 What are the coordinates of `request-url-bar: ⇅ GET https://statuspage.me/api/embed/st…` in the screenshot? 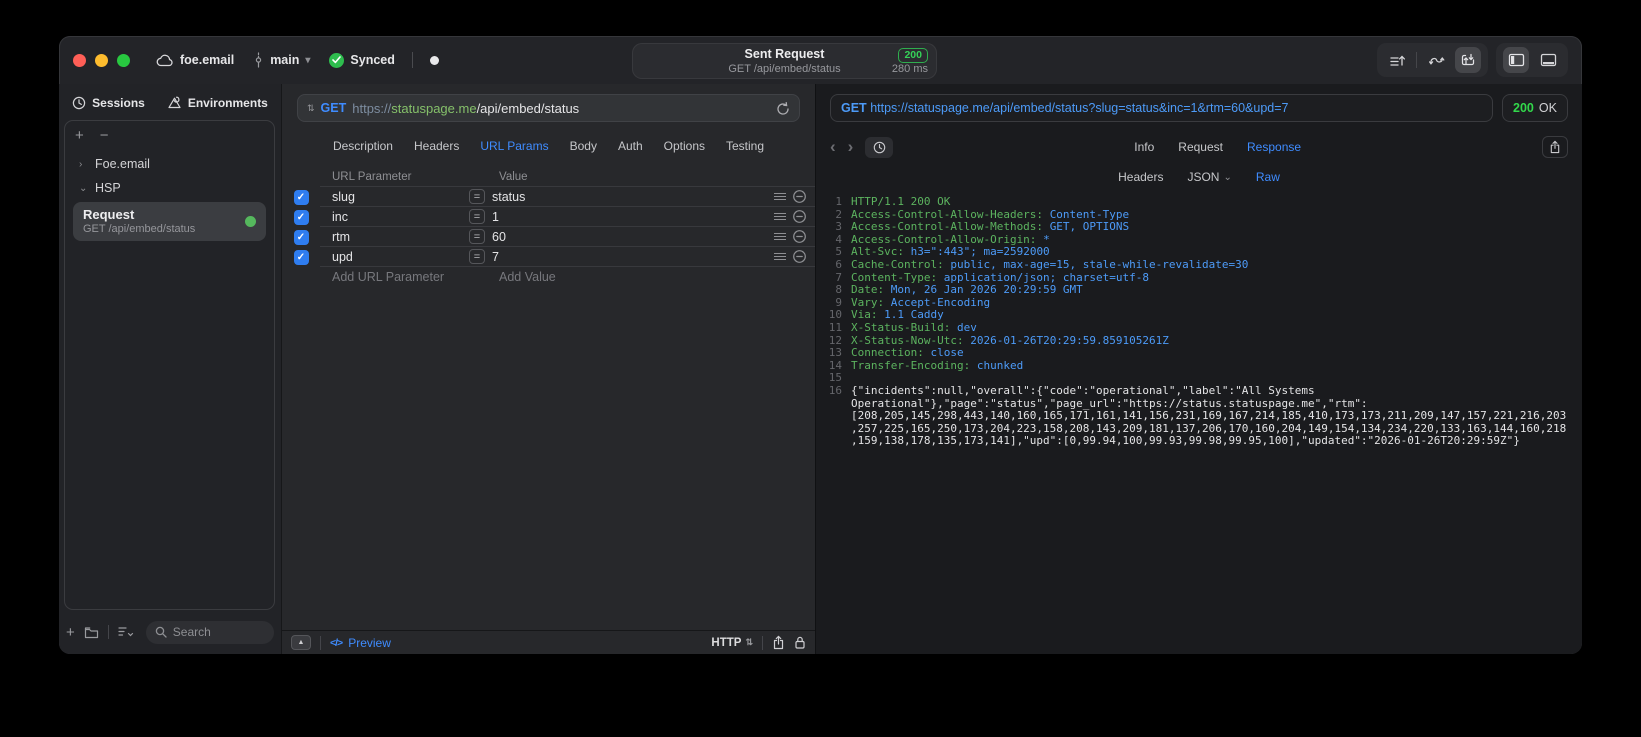 It's located at (548, 108).